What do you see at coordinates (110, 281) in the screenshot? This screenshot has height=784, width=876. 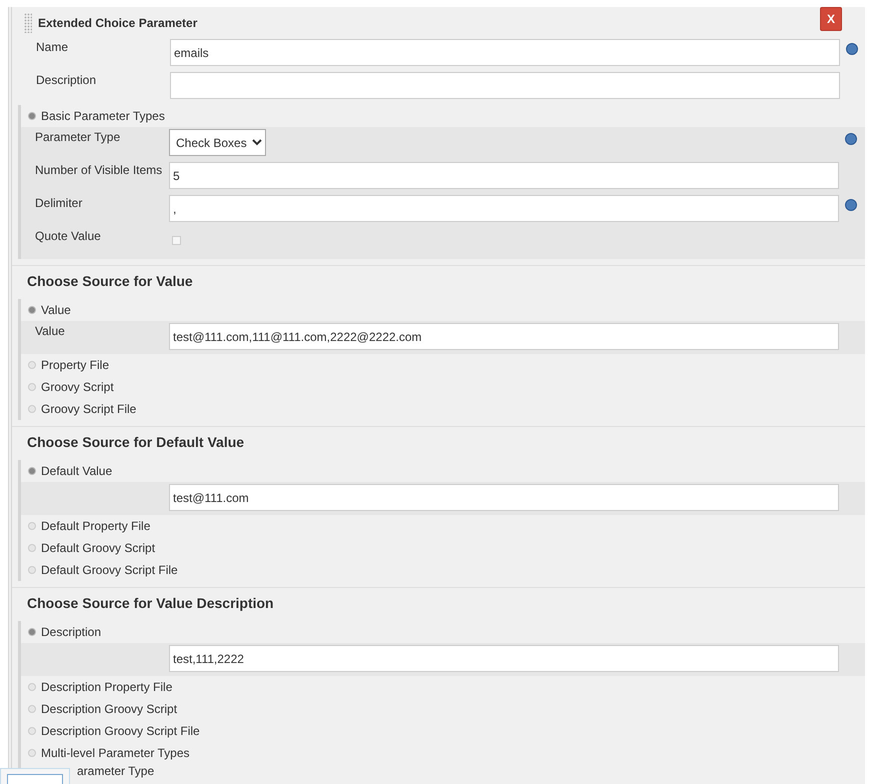 I see `section-heading: Choose Source for Value` at bounding box center [110, 281].